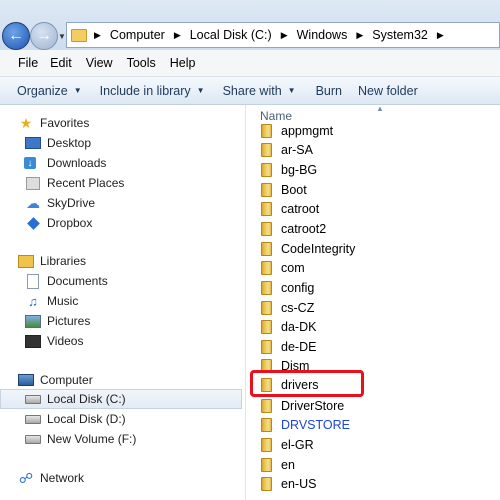  What do you see at coordinates (293, 229) in the screenshot?
I see `list-item: catroot2` at bounding box center [293, 229].